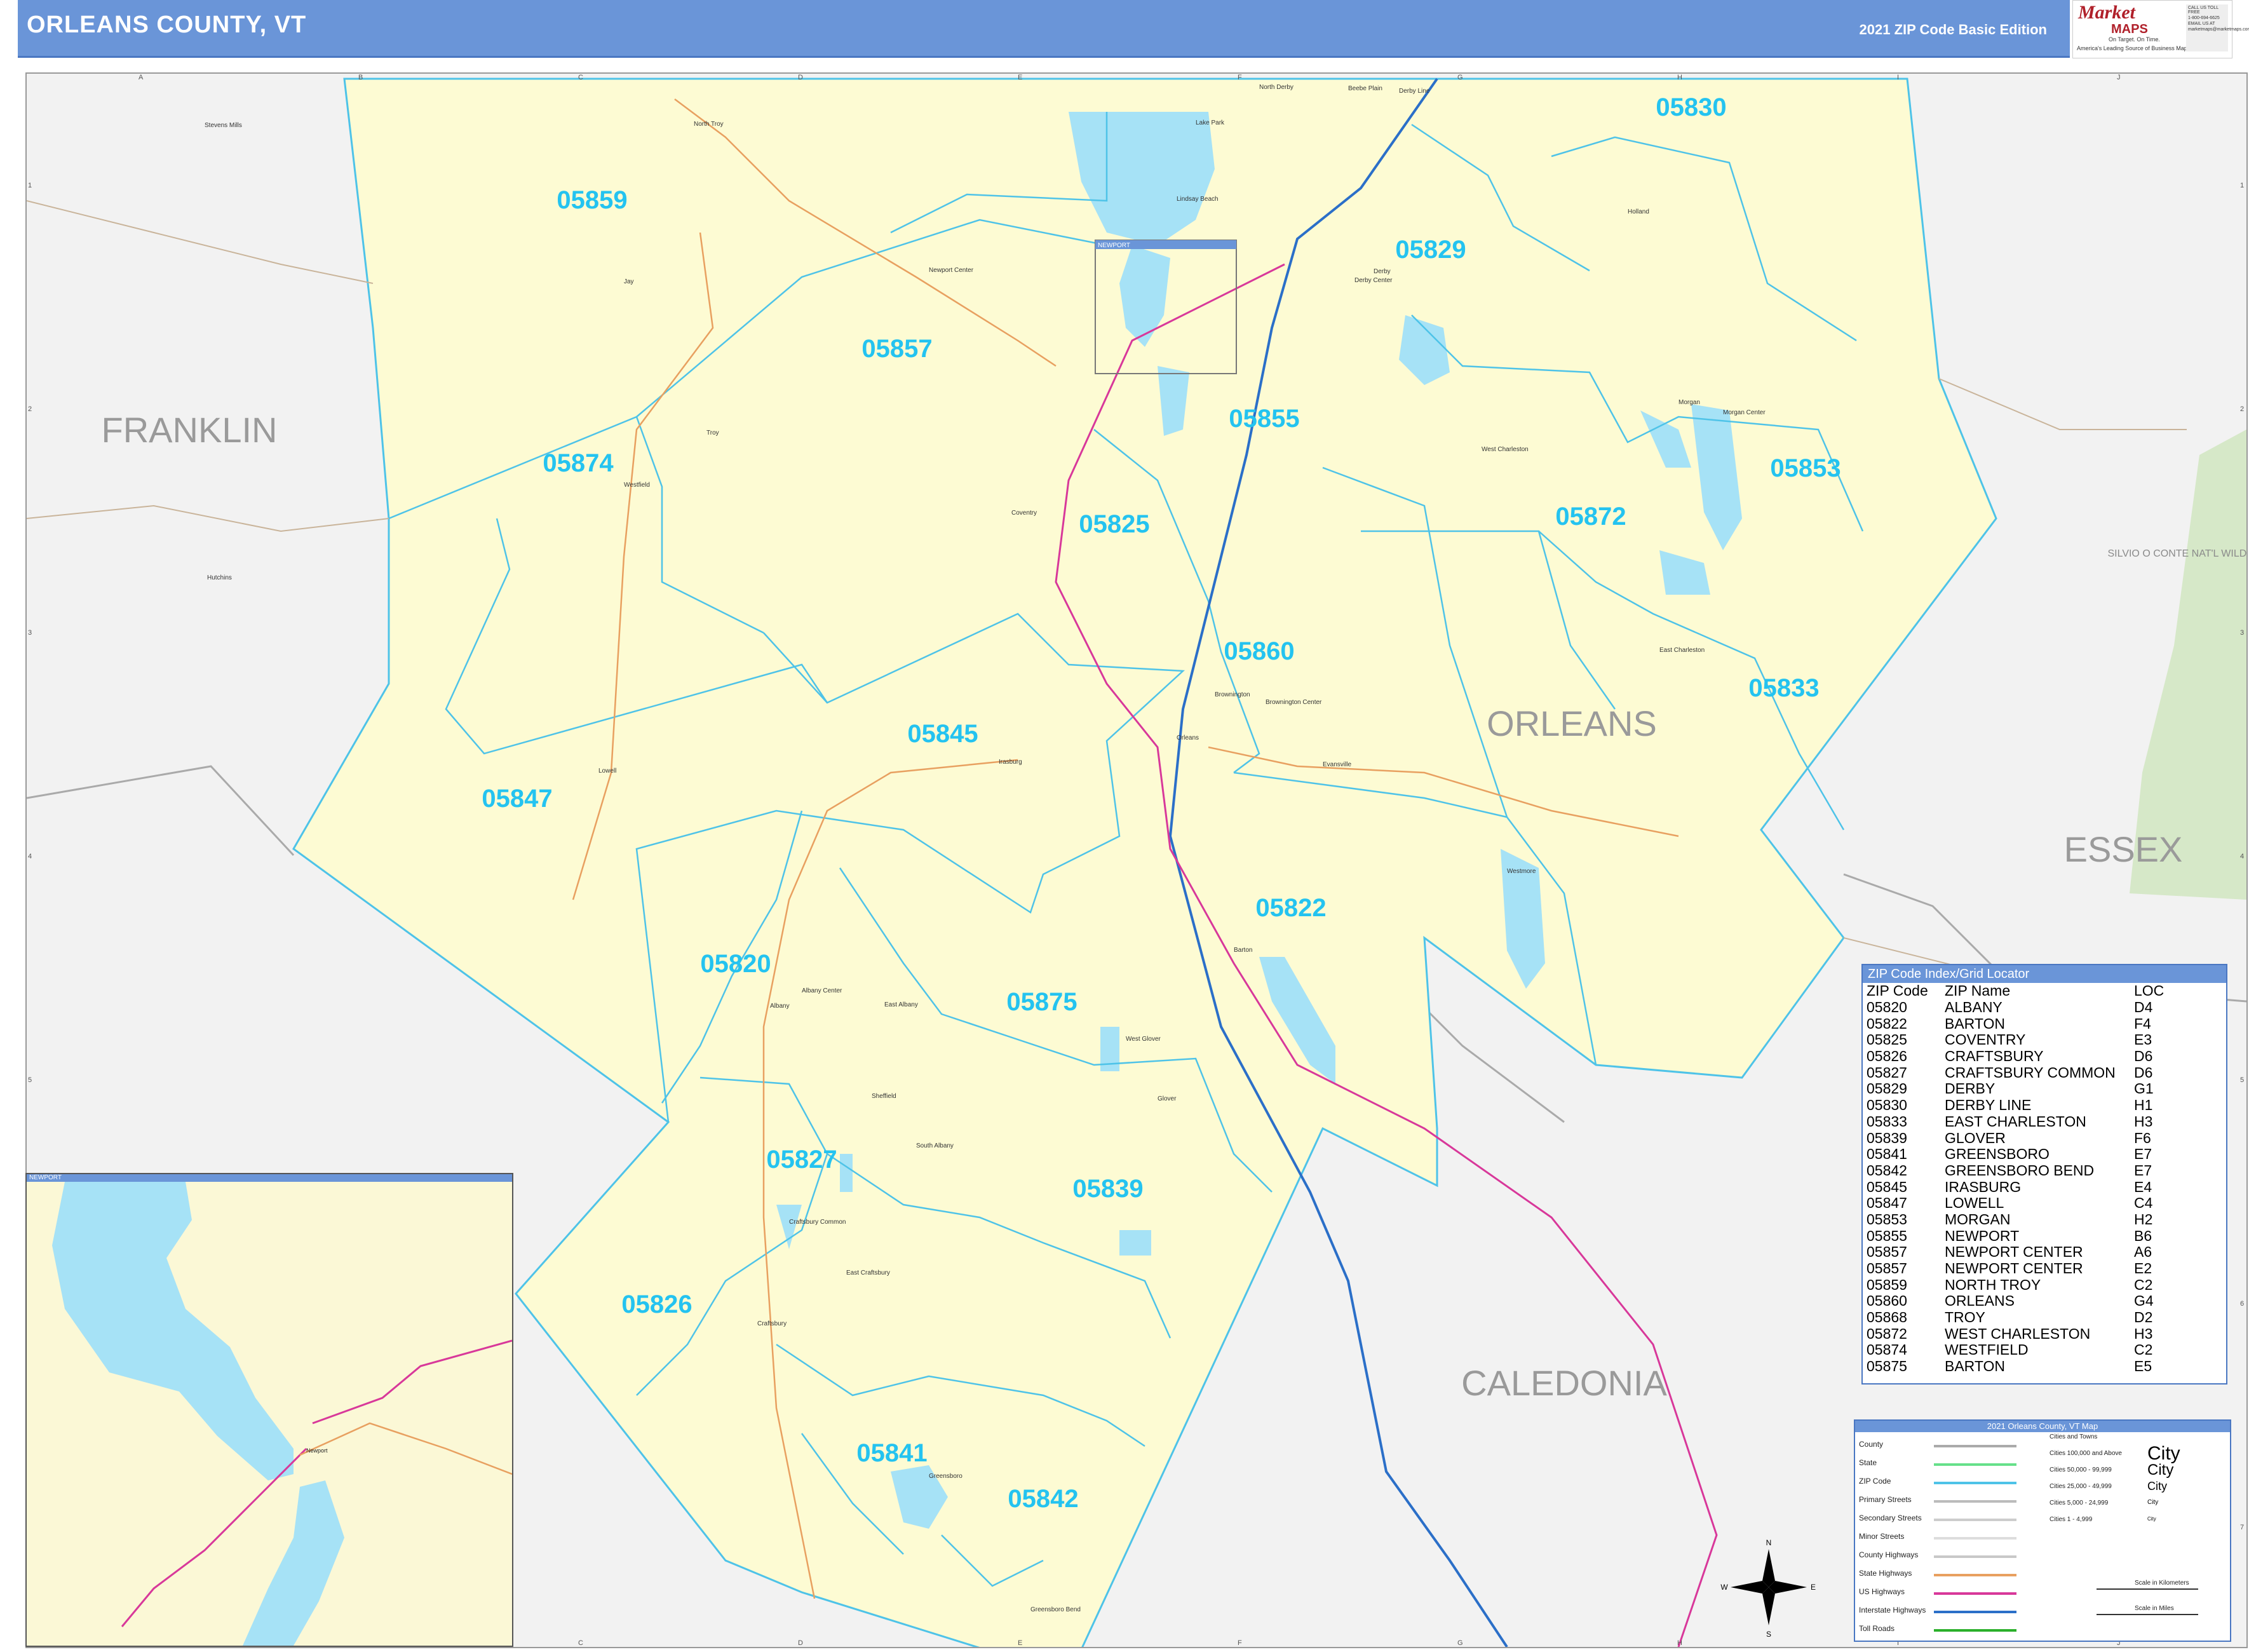 This screenshot has width=2249, height=1652. What do you see at coordinates (219, 577) in the screenshot?
I see `town-label: Hutchins` at bounding box center [219, 577].